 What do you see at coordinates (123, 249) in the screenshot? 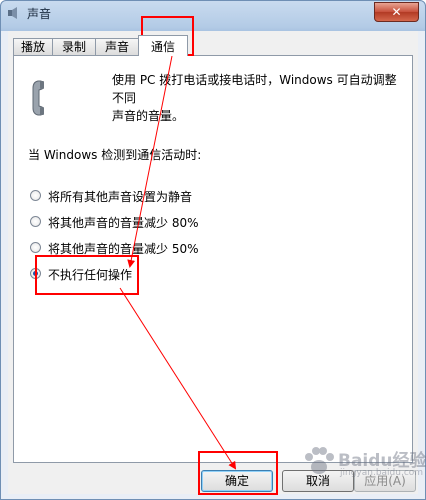
I see `option-label: 将其他声音的音量减少 50%` at bounding box center [123, 249].